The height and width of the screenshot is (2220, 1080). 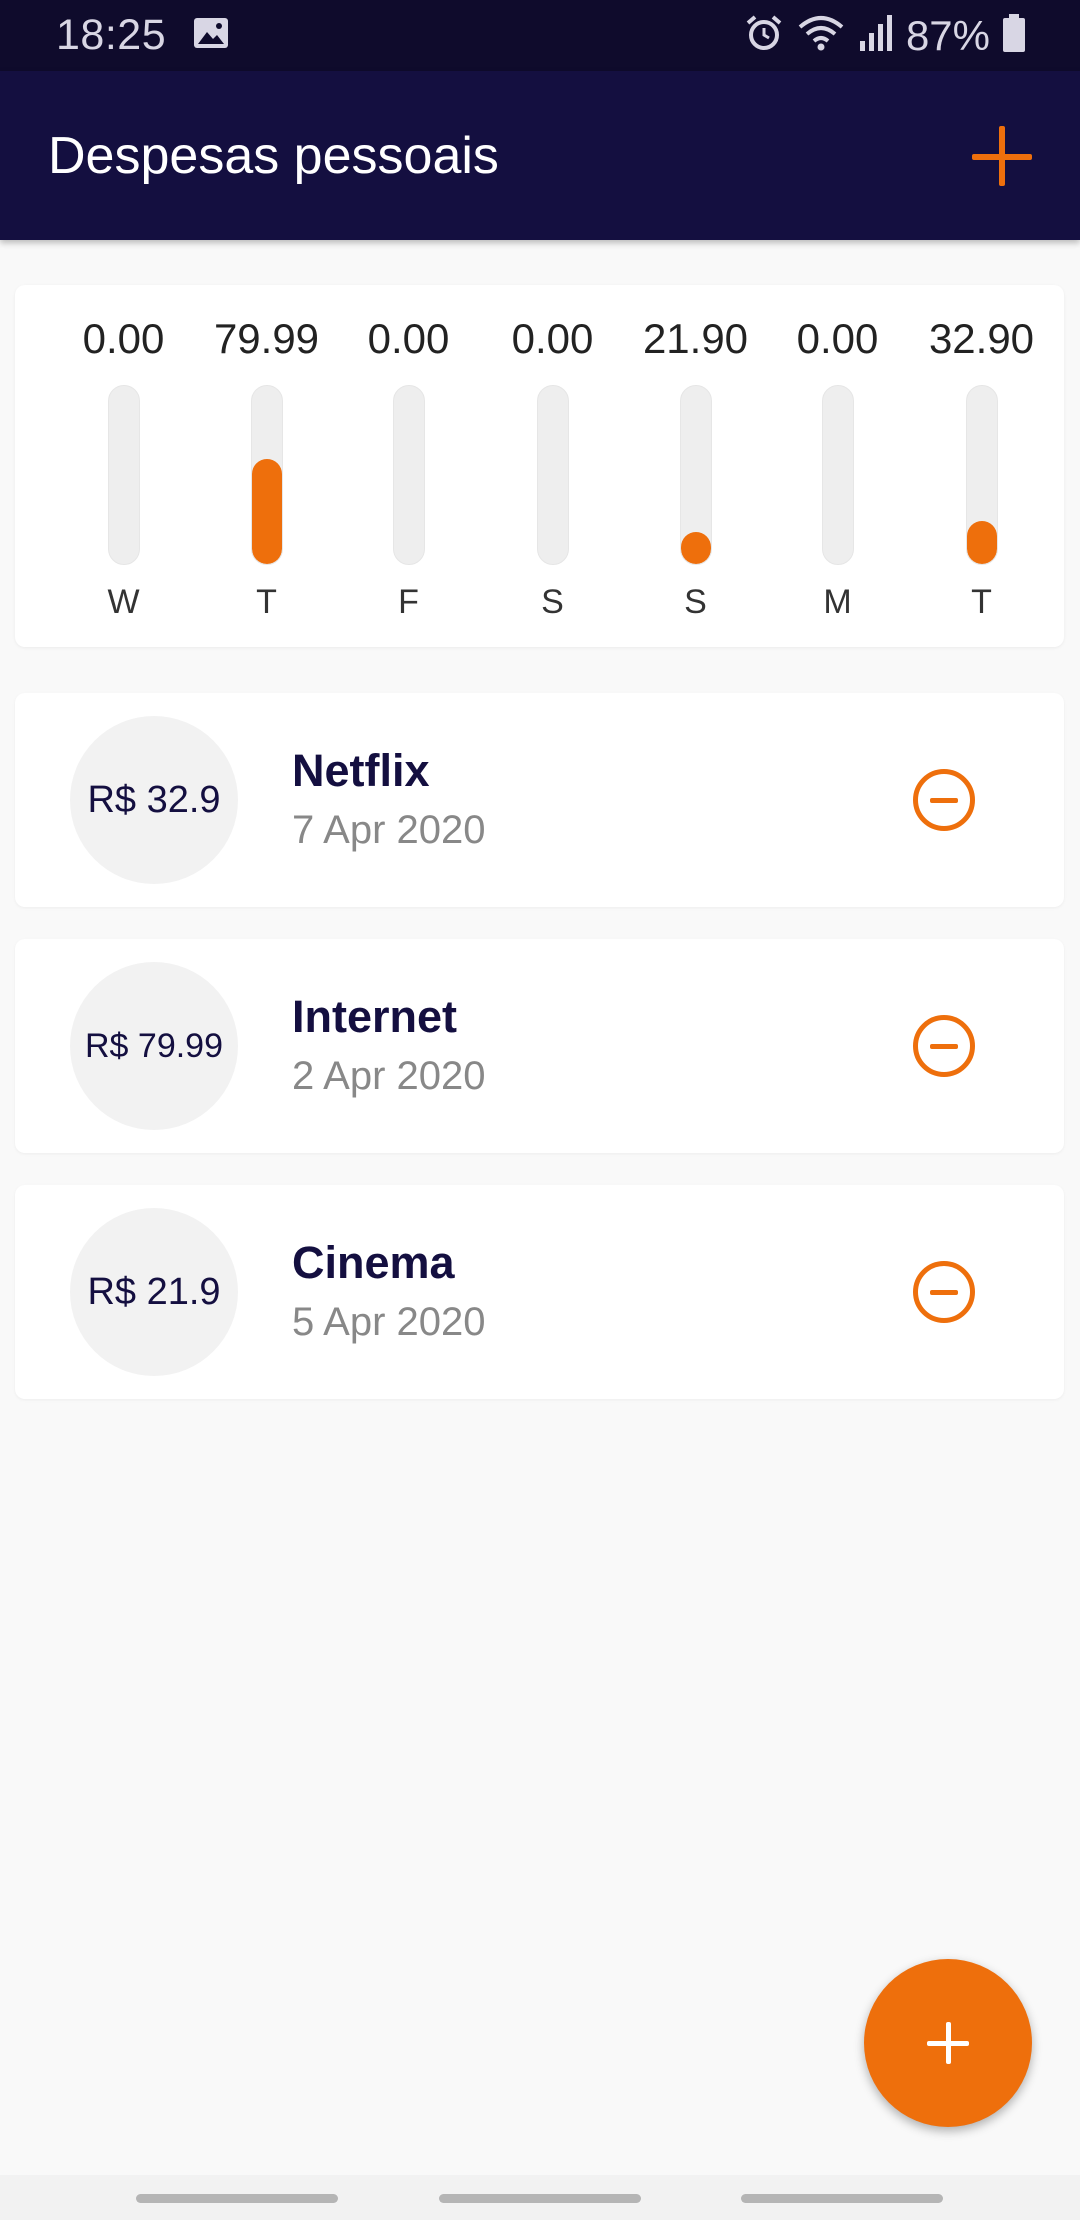 I want to click on expense-title: Internet, so click(x=375, y=1016).